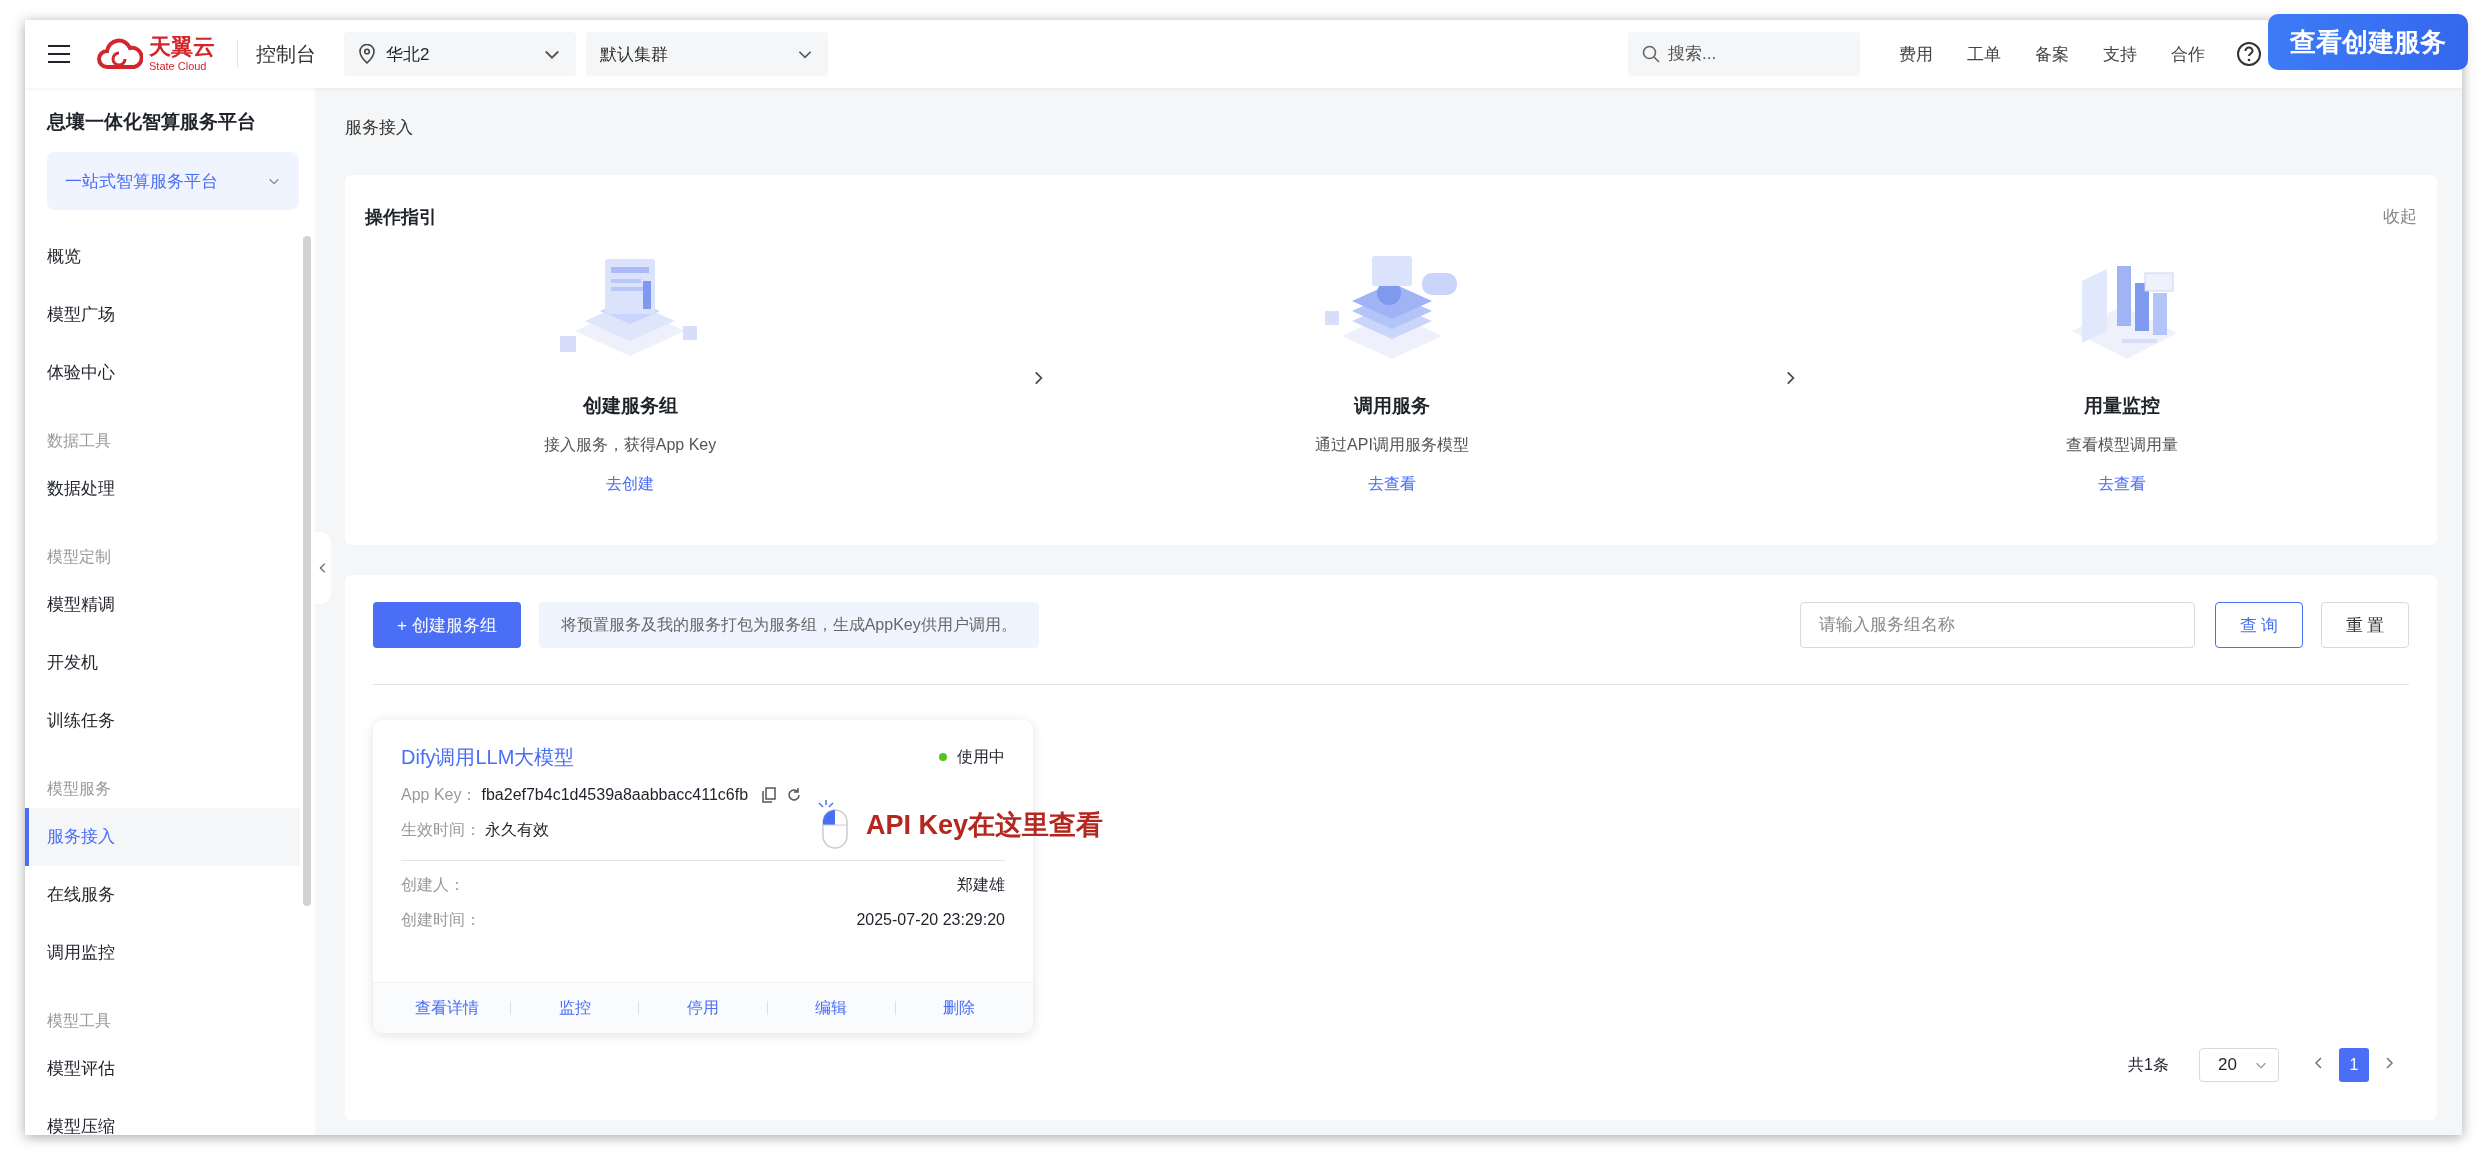 The width and height of the screenshot is (2486, 1166). What do you see at coordinates (162, 1069) in the screenshot?
I see `sidebar-item: 模型评估` at bounding box center [162, 1069].